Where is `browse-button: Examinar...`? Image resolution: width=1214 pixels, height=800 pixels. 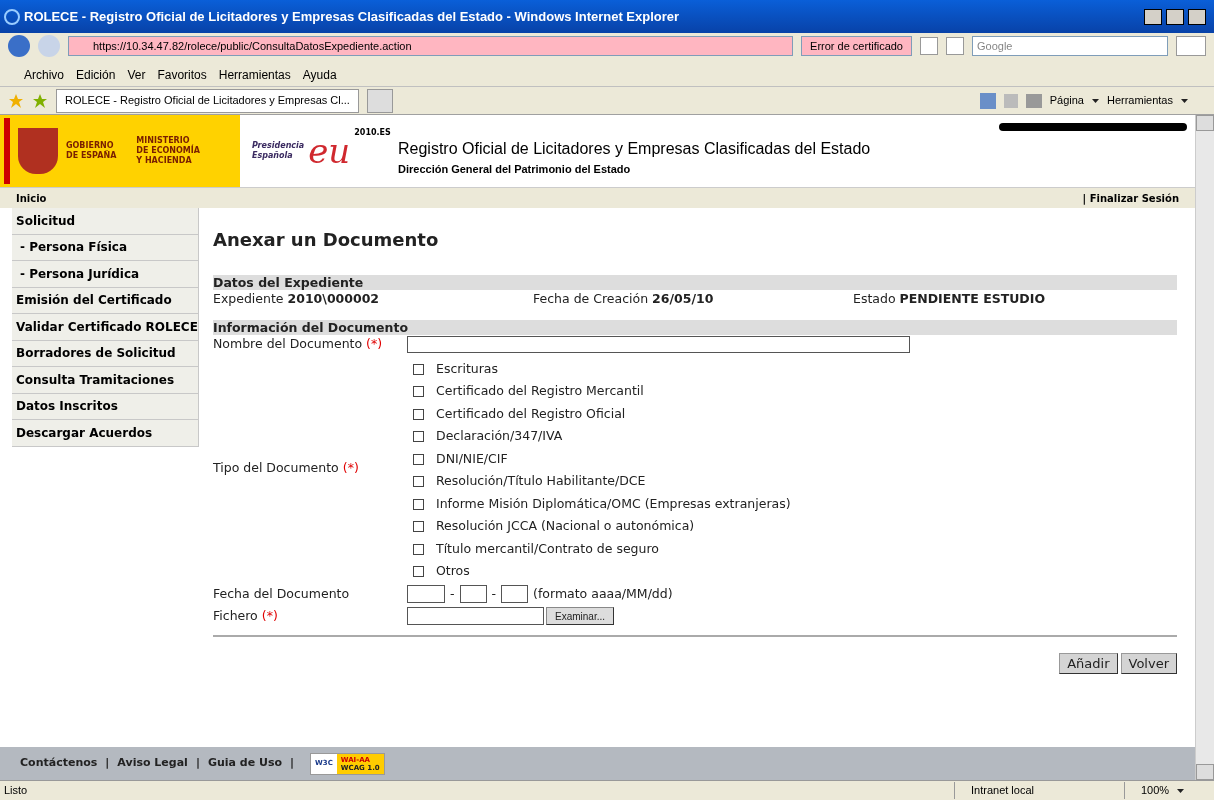 browse-button: Examinar... is located at coordinates (580, 616).